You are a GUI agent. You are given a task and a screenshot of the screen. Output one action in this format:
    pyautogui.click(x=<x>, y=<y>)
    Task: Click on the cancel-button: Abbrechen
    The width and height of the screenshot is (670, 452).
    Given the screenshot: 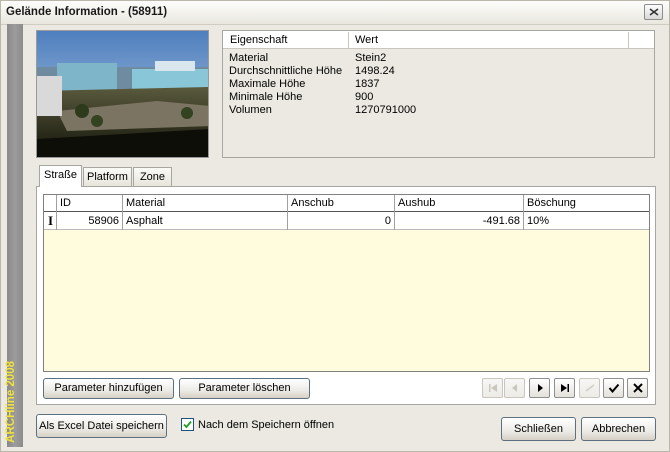 What is the action you would take?
    pyautogui.click(x=618, y=429)
    